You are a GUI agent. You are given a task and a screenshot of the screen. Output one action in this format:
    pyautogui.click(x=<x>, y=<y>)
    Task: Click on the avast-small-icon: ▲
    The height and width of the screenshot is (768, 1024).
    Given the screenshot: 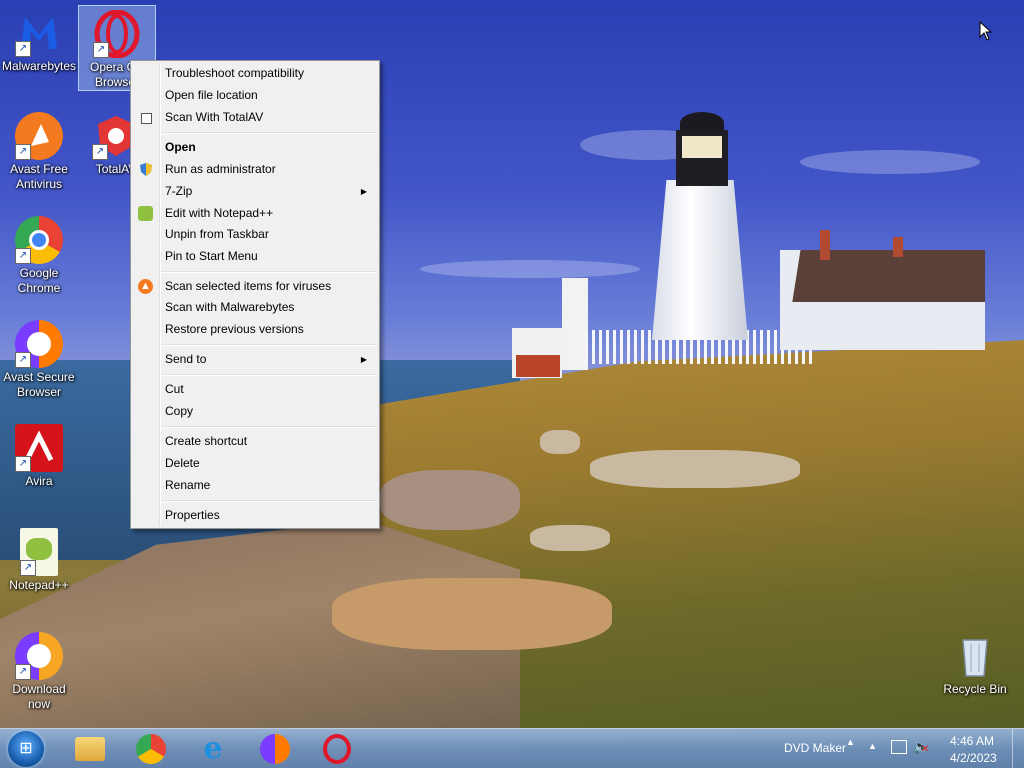 What is the action you would take?
    pyautogui.click(x=145, y=286)
    